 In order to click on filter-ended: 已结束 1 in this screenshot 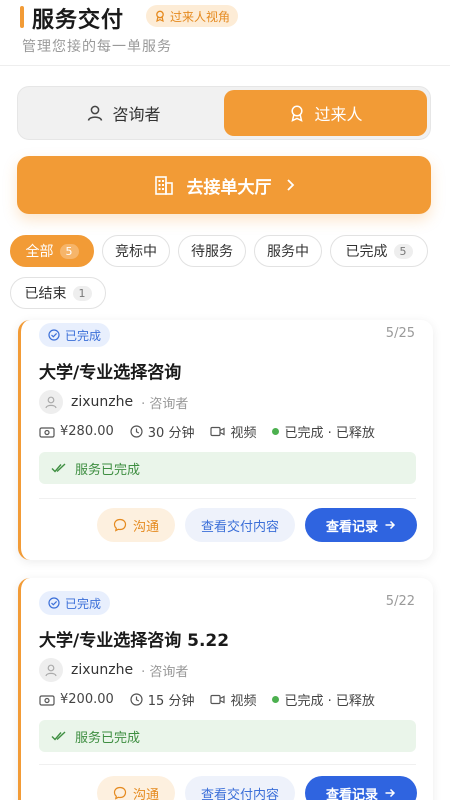, I will do `click(58, 293)`.